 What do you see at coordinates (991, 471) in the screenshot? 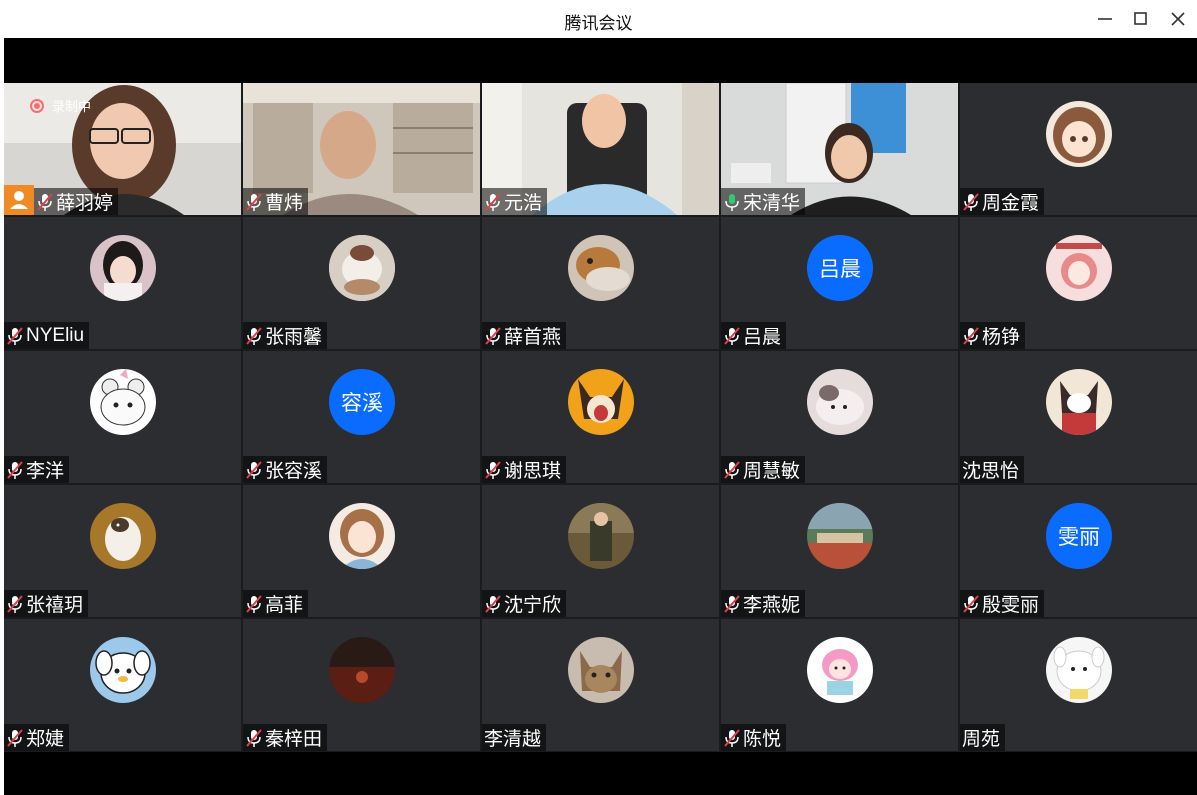
I see `participant-name: 沈思怡` at bounding box center [991, 471].